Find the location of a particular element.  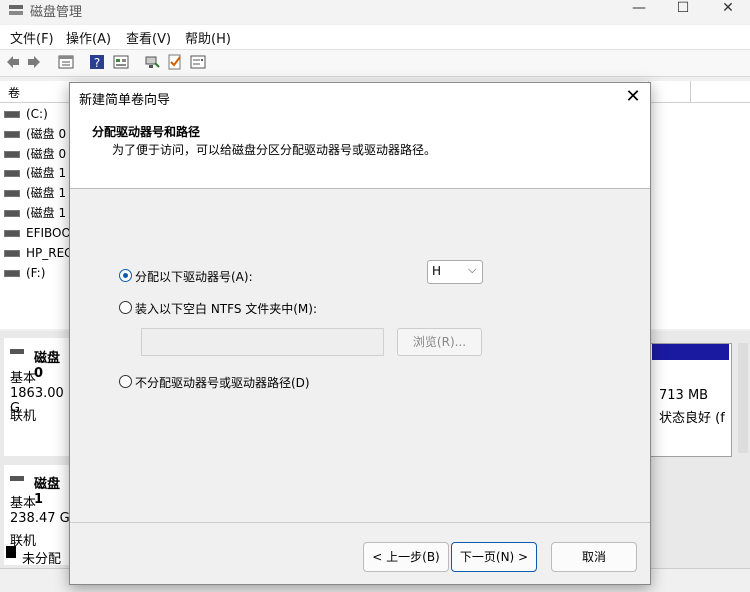

dialog-divider is located at coordinates (360, 522).